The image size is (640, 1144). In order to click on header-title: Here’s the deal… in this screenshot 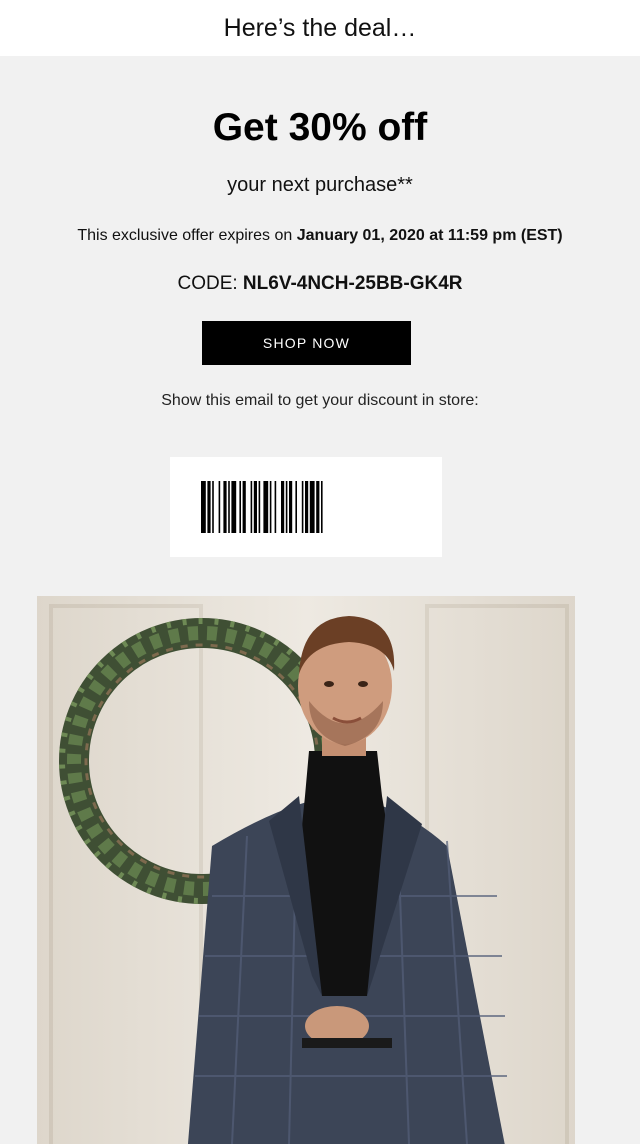, I will do `click(320, 27)`.